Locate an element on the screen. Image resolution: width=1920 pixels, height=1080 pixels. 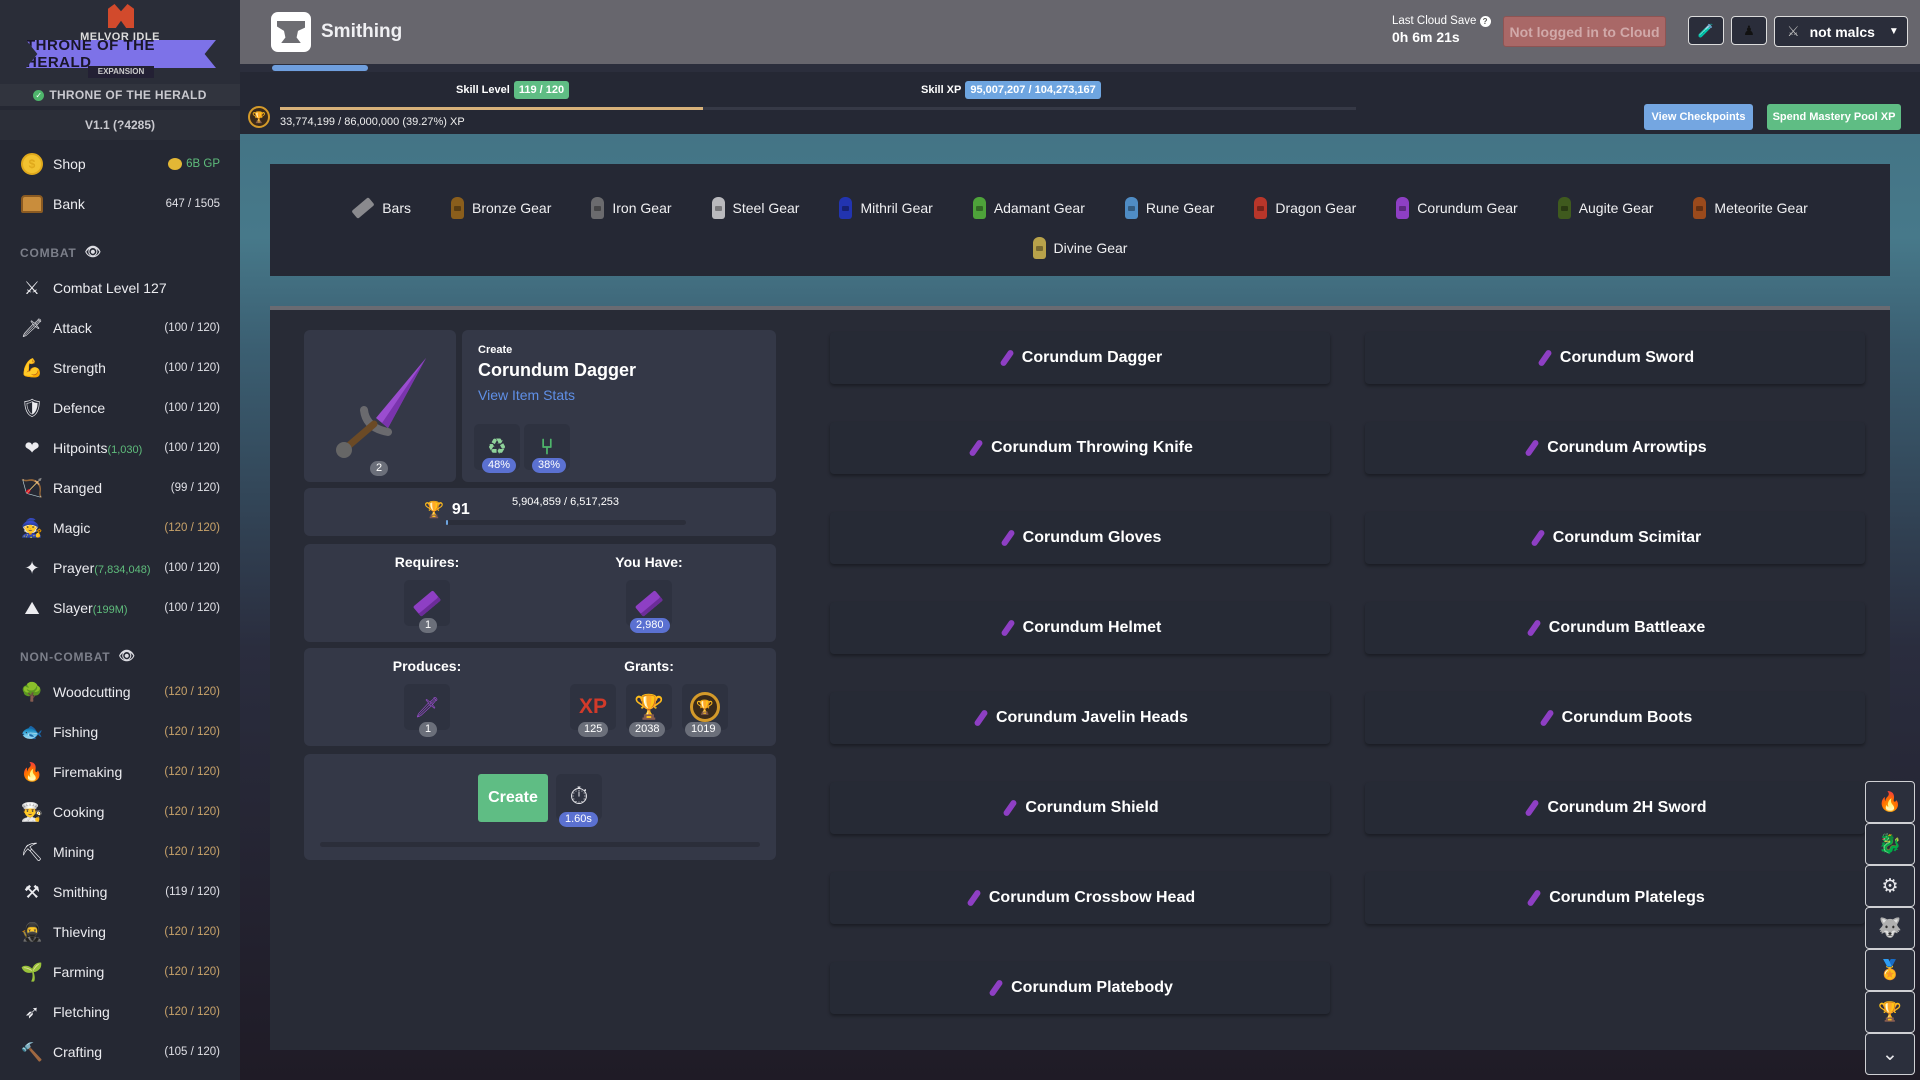
wolf-button: 🐺 is located at coordinates (1890, 928).